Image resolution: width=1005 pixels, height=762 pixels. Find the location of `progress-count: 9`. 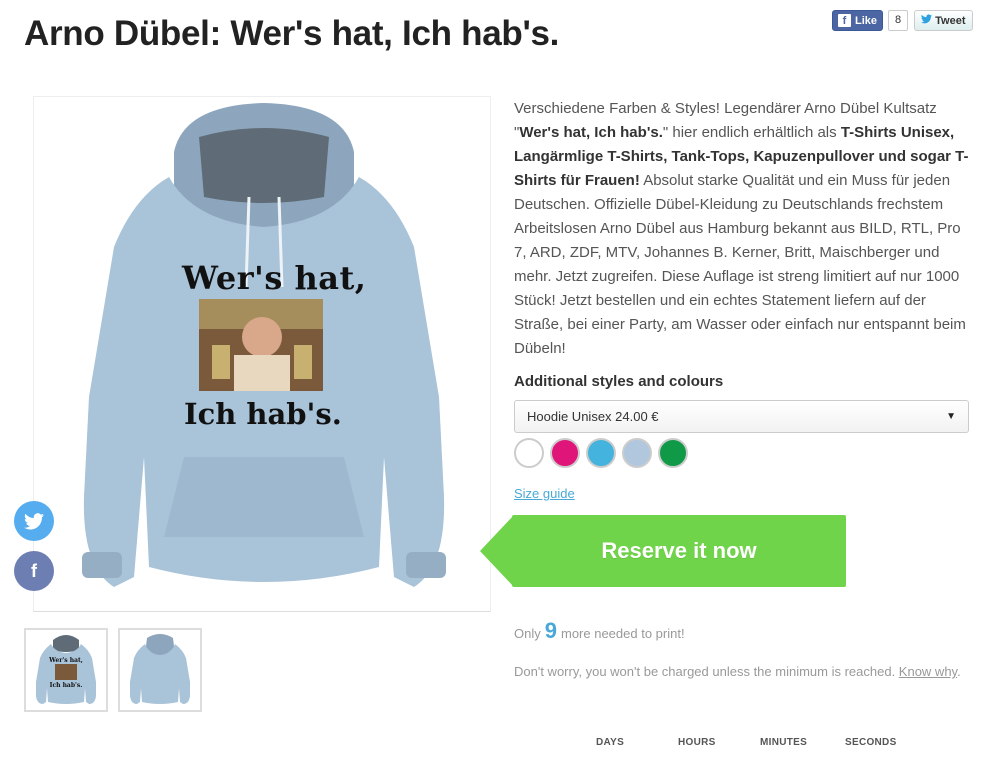

progress-count: 9 is located at coordinates (550, 630).